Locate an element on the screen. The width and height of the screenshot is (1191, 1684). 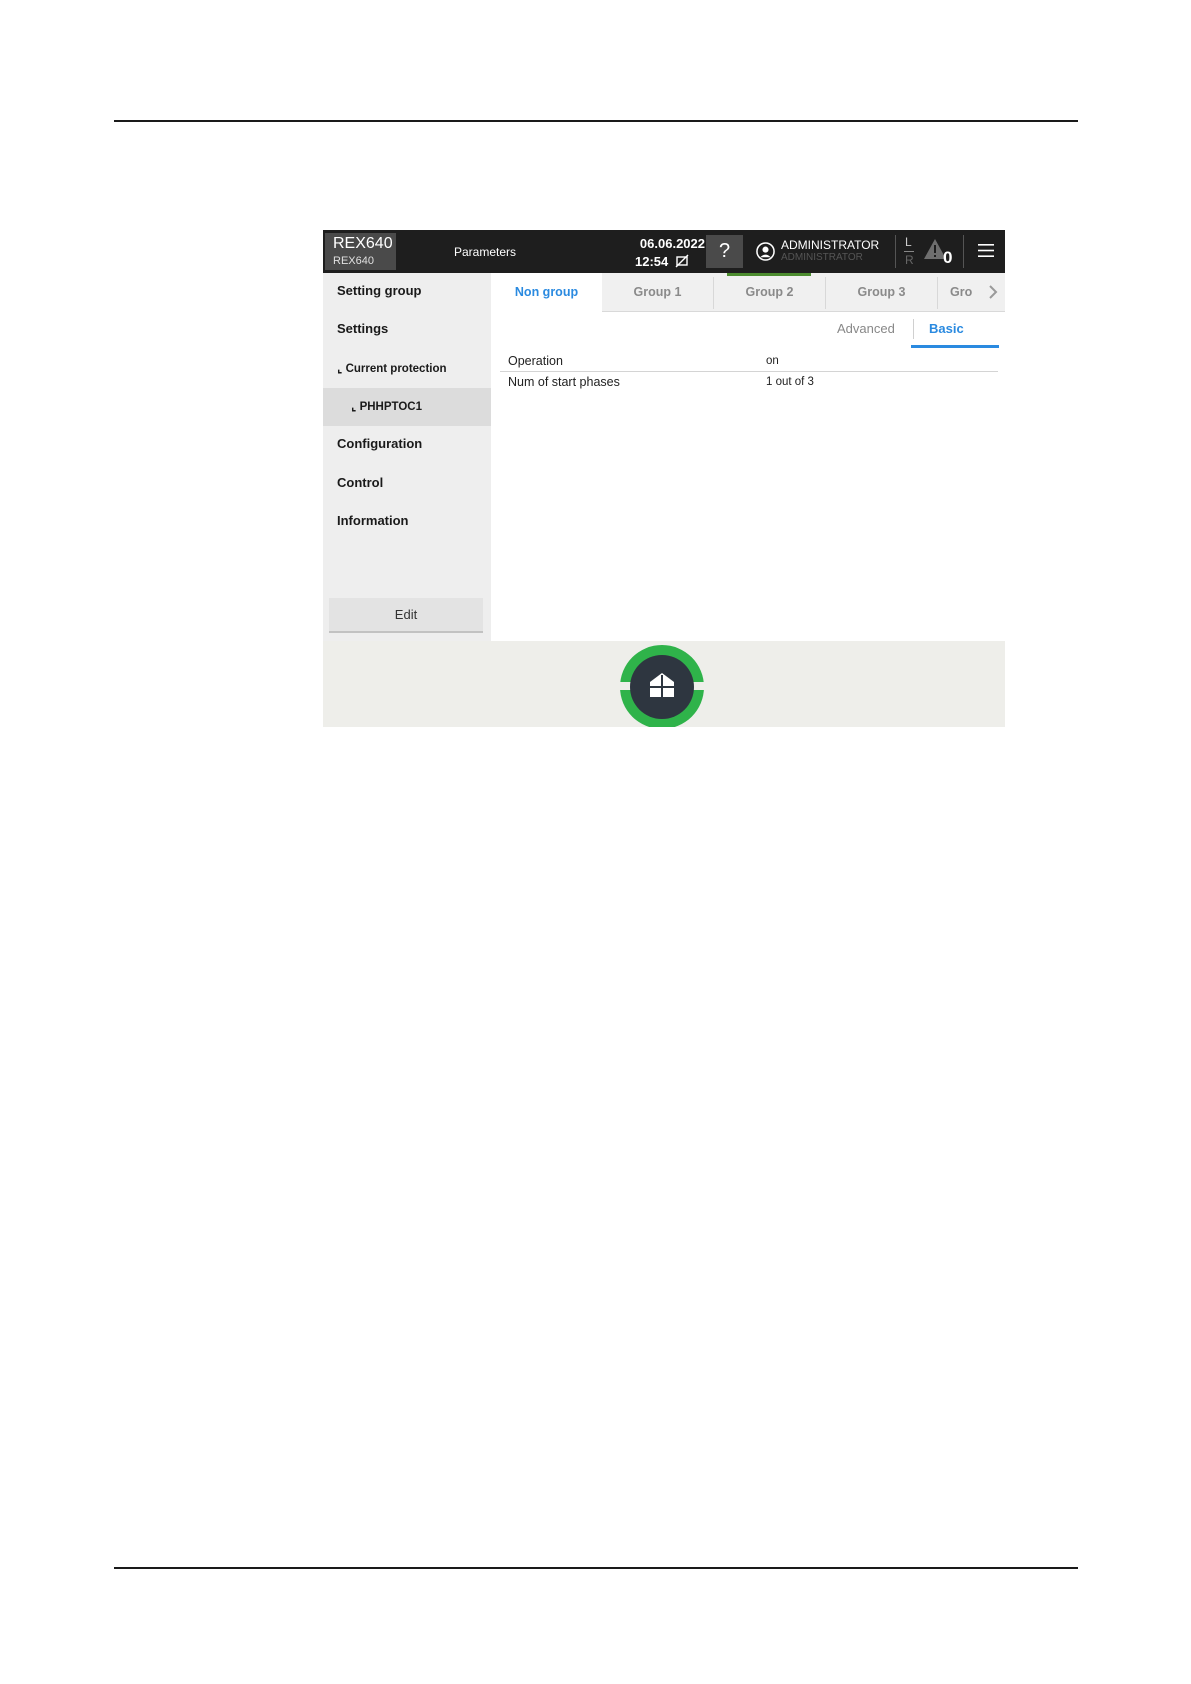
advanced-toggle: Advanced is located at coordinates (866, 328).